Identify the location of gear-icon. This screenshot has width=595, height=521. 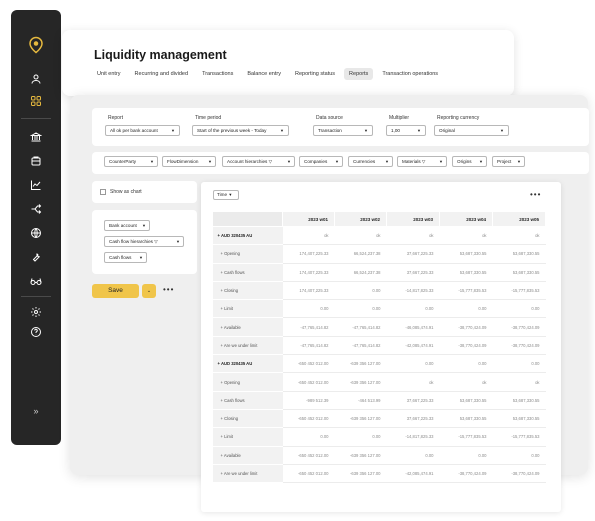
(36, 312).